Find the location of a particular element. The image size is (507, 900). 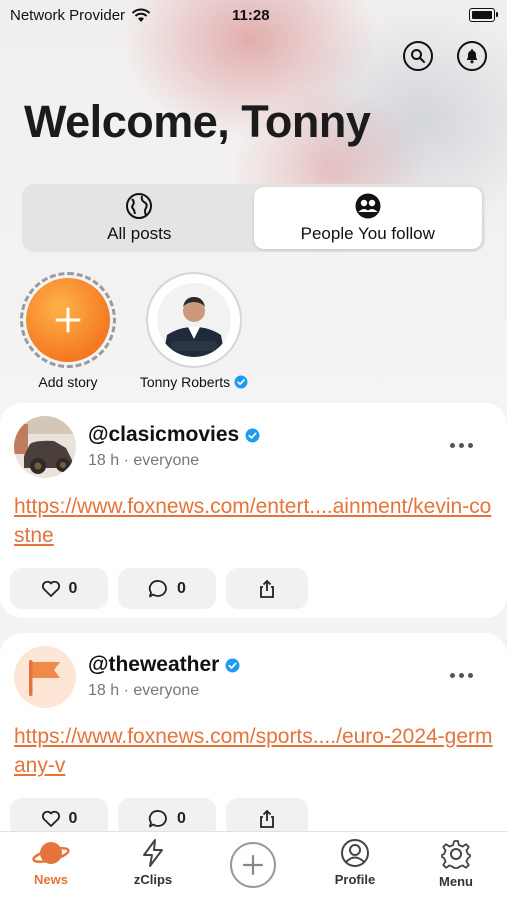

status-bar: Network Provider 11:28 is located at coordinates (253, 16).